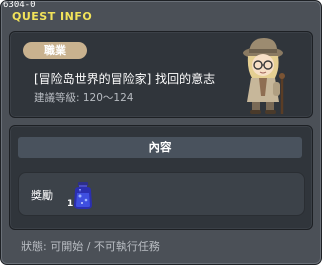 The height and width of the screenshot is (265, 322). Describe the element at coordinates (161, 194) in the screenshot. I see `reward-box: 獎勵 1` at that location.